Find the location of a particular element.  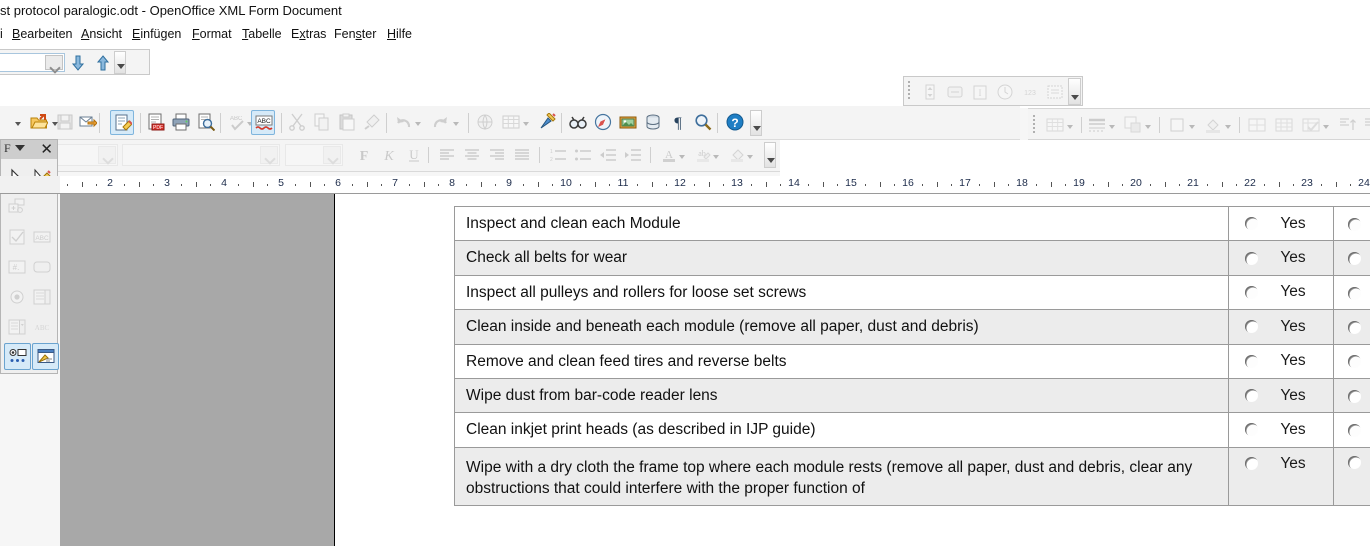

palette-title-bar: F ✕ is located at coordinates (29, 149).